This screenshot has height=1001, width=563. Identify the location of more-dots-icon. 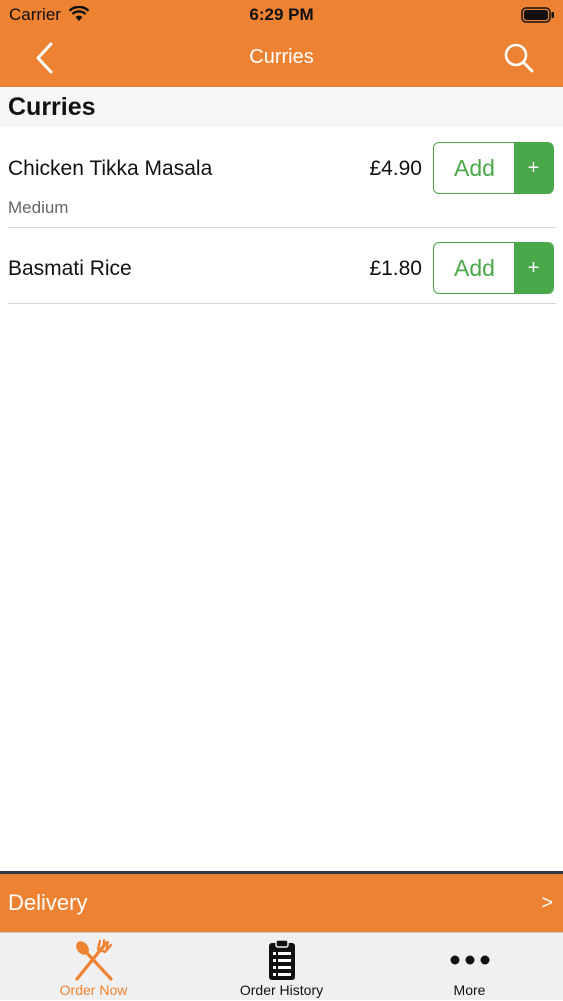
(469, 960).